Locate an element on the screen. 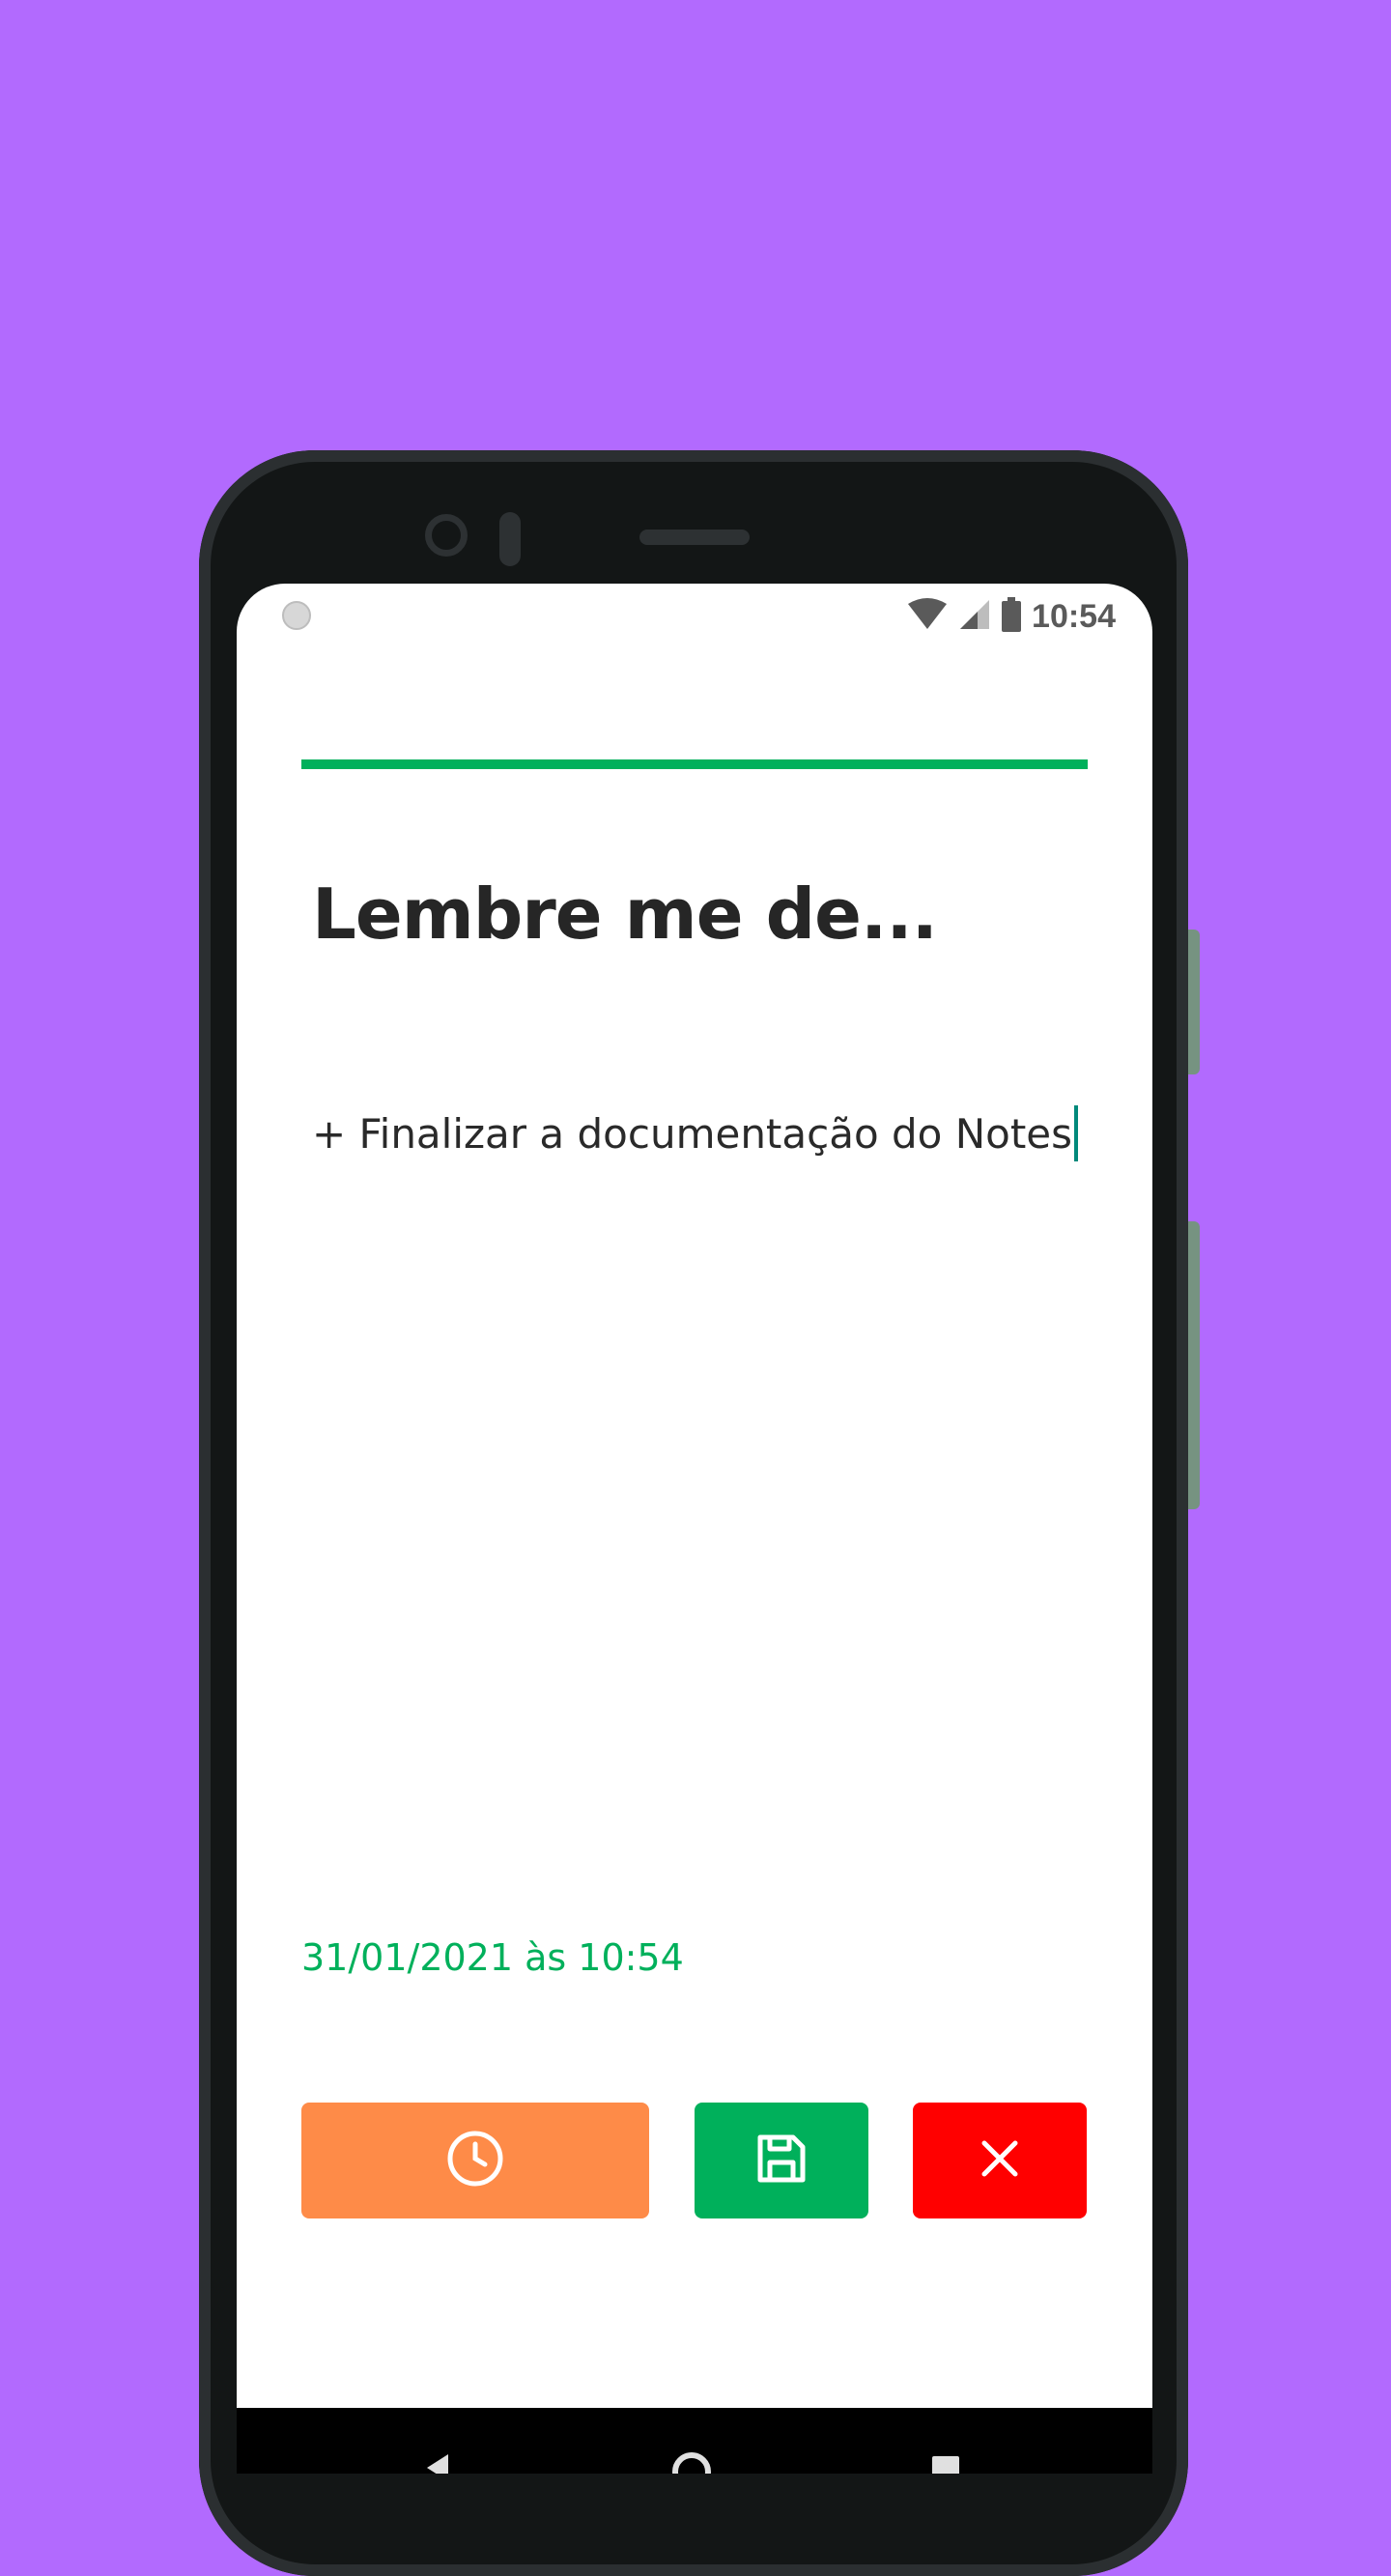 This screenshot has width=1391, height=2576. navigation-bar is located at coordinates (694, 2441).